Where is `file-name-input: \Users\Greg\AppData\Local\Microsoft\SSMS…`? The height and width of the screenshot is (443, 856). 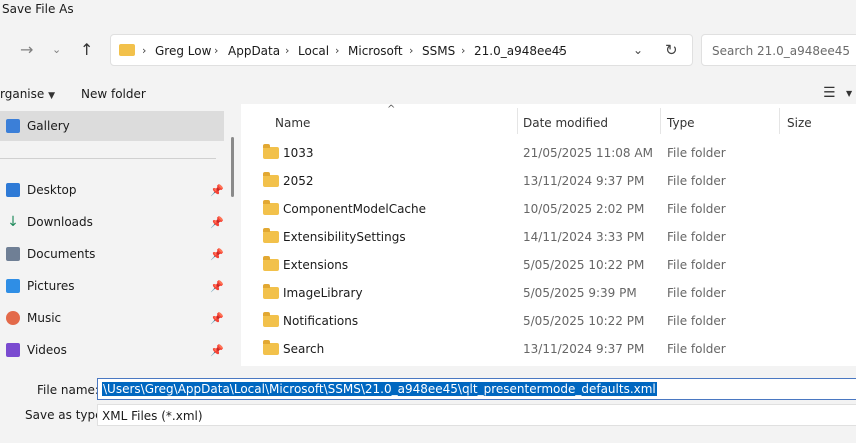 file-name-input: \Users\Greg\AppData\Local\Microsoft\SSMS… is located at coordinates (476, 389).